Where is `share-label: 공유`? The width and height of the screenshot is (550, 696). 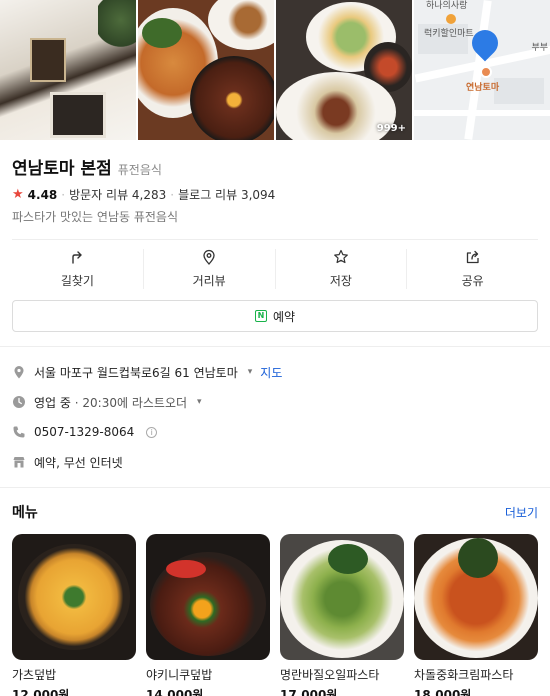 share-label: 공유 is located at coordinates (472, 281).